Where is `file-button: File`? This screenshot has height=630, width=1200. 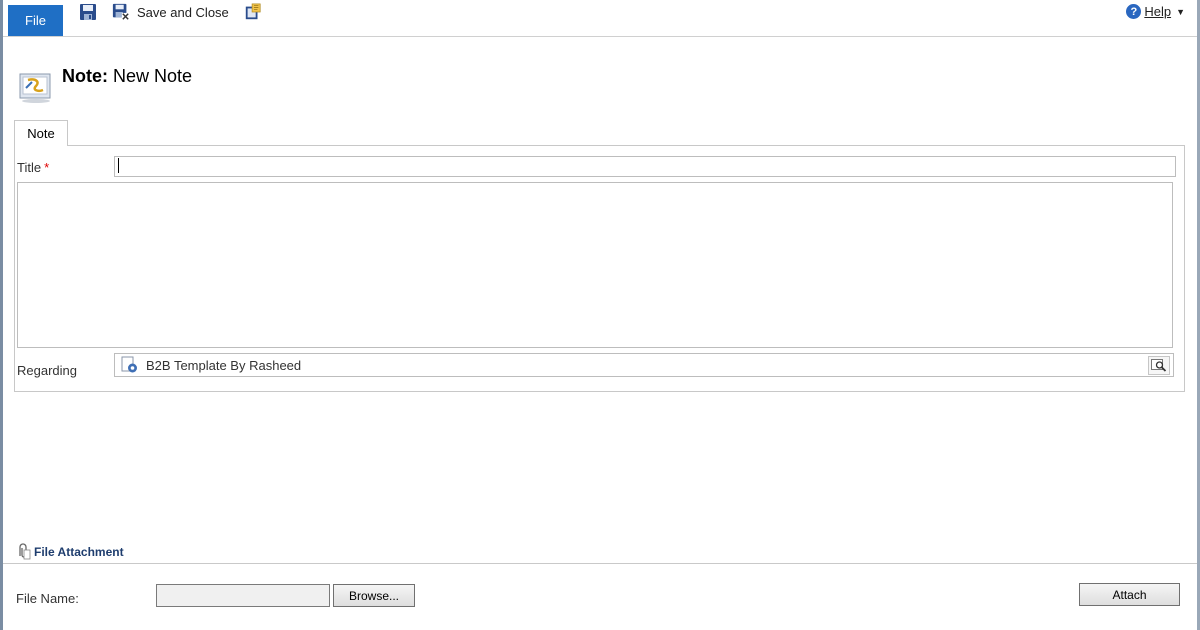 file-button: File is located at coordinates (35, 20).